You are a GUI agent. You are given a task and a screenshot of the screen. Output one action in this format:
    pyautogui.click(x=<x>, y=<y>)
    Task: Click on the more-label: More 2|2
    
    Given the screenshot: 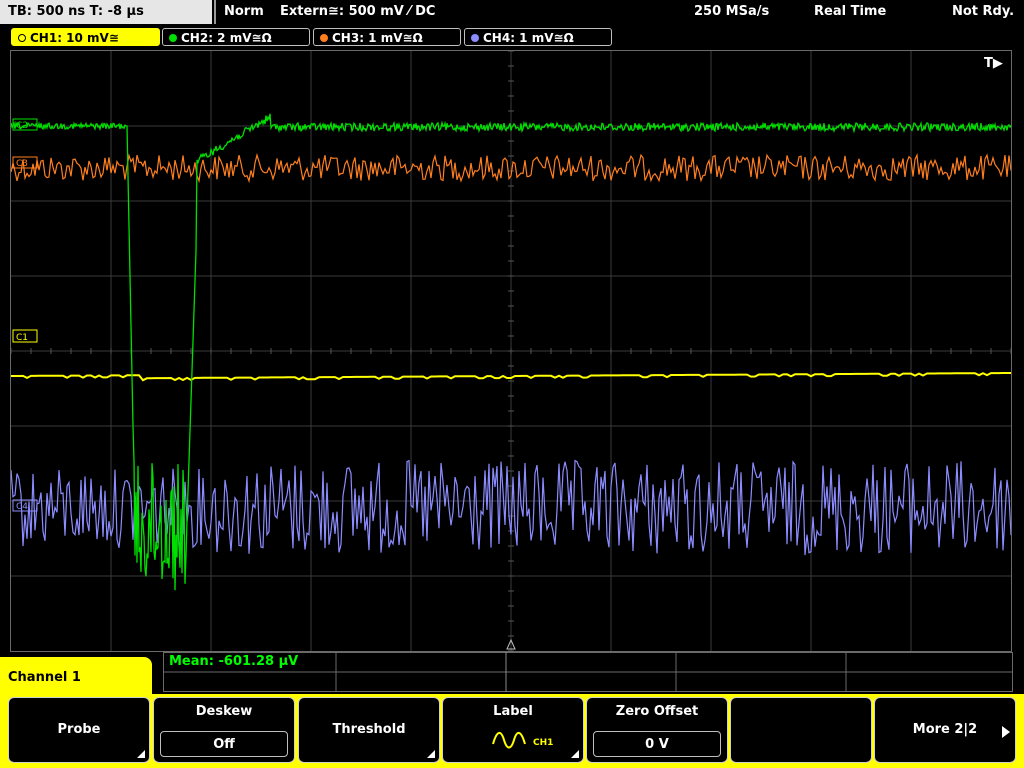 What is the action you would take?
    pyautogui.click(x=945, y=729)
    